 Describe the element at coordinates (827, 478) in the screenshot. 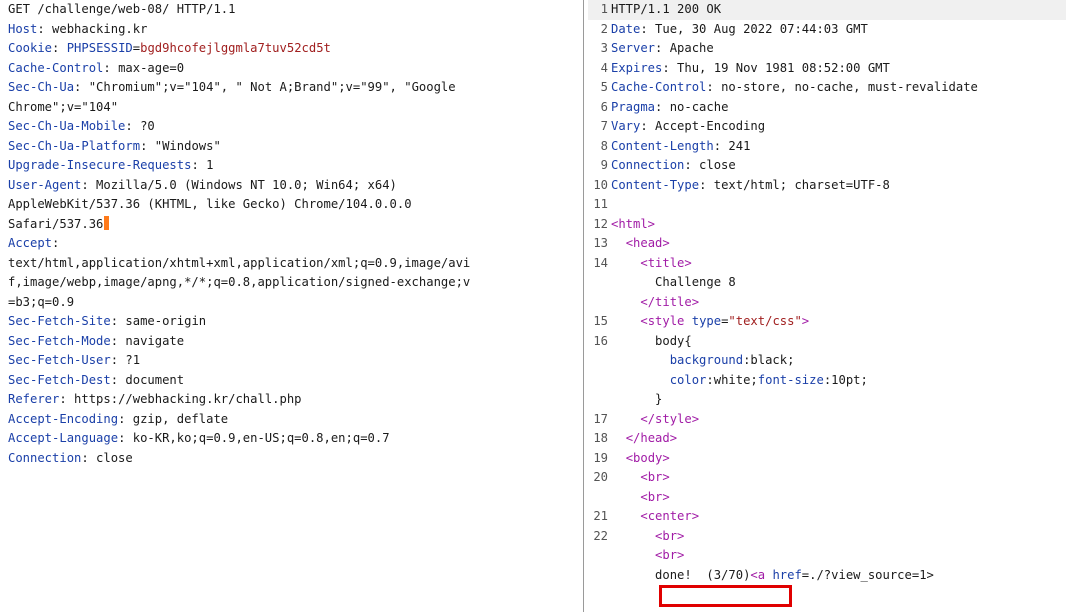

I see `response-line: 20 <br>` at that location.